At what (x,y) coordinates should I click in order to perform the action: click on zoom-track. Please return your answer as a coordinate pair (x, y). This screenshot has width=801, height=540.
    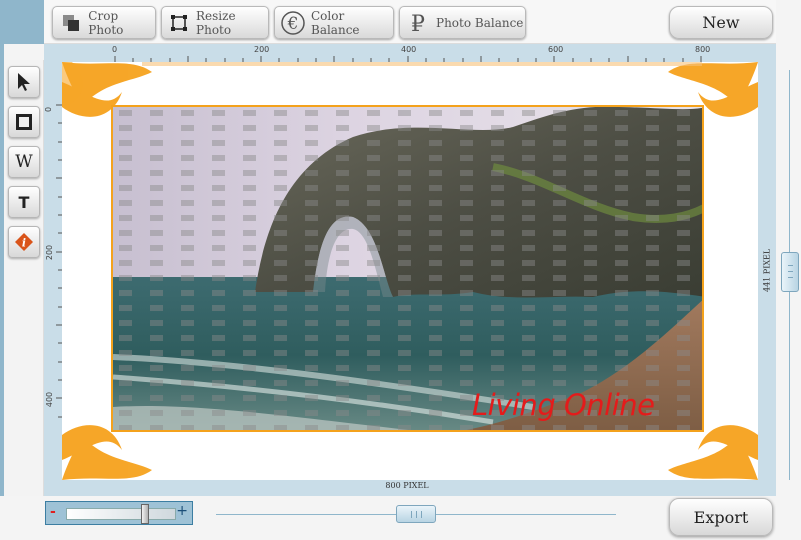
    Looking at the image, I should click on (121, 514).